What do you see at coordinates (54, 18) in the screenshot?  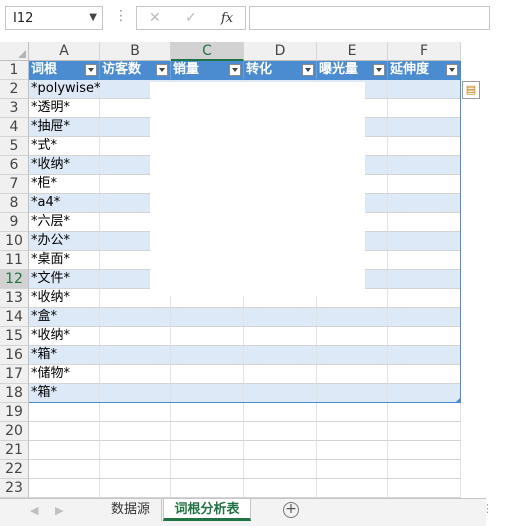 I see `name-box: I12 ▼` at bounding box center [54, 18].